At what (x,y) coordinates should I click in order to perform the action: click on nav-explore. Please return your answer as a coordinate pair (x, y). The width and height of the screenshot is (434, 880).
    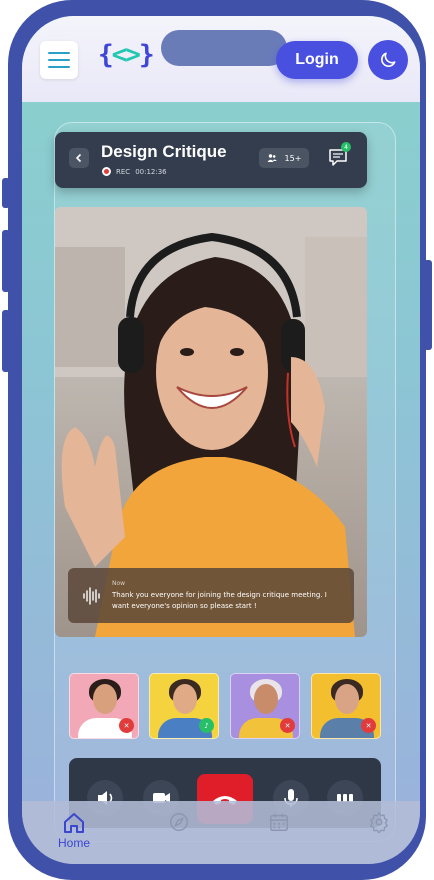
    Looking at the image, I should click on (179, 822).